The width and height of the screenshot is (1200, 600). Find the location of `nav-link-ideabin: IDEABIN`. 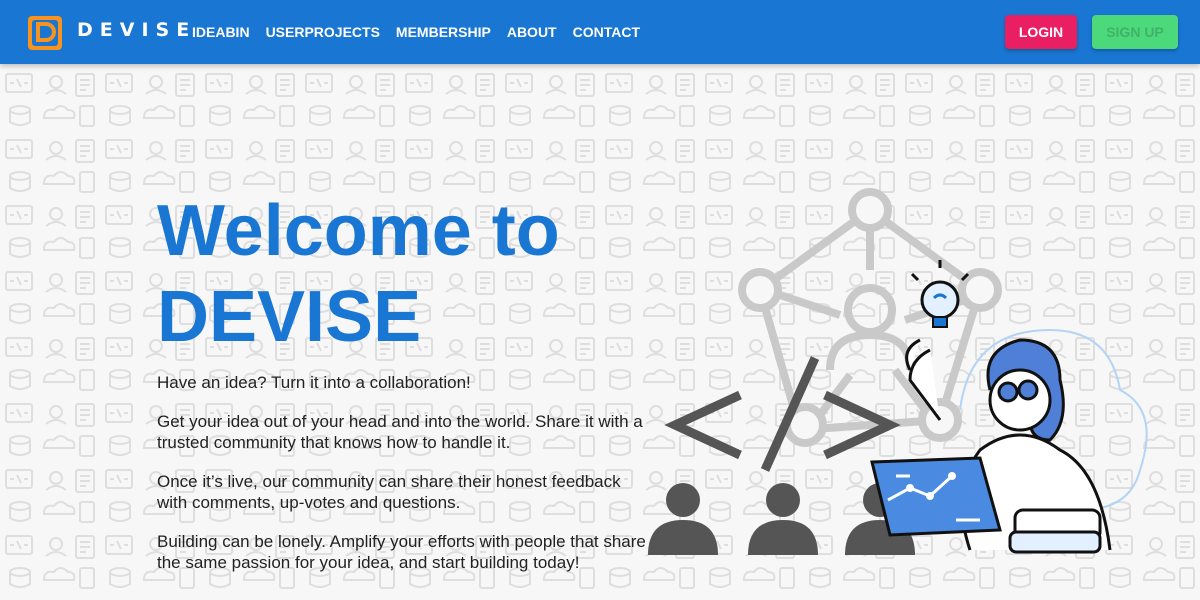

nav-link-ideabin: IDEABIN is located at coordinates (221, 32).